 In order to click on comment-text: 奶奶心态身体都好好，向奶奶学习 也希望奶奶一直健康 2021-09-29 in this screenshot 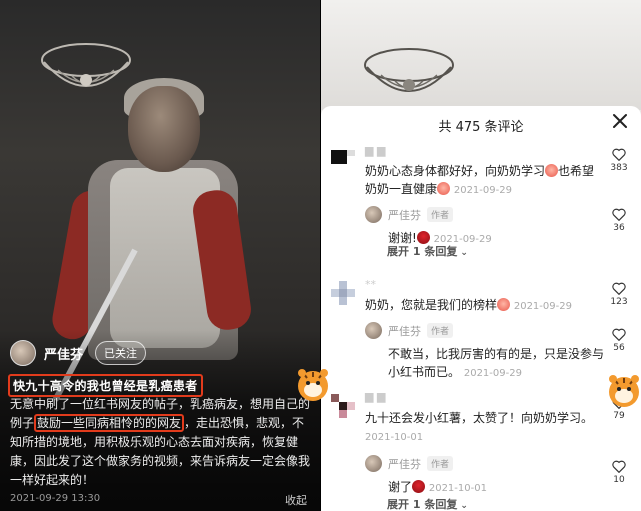, I will do `click(485, 181)`.